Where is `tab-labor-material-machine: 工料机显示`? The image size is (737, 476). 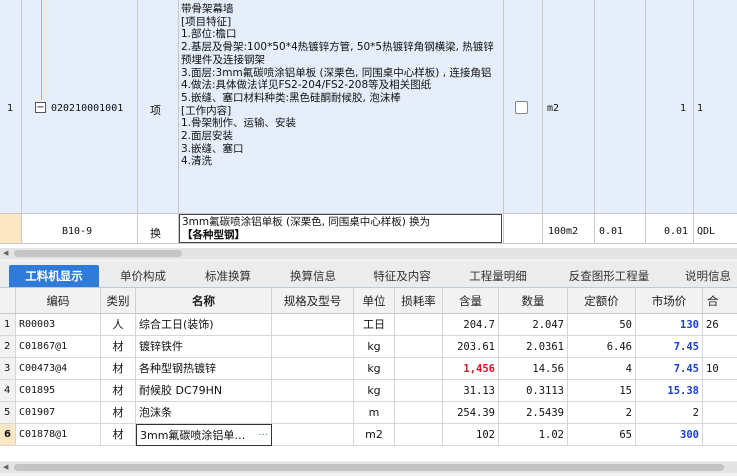
tab-labor-material-machine: 工料机显示 is located at coordinates (54, 276).